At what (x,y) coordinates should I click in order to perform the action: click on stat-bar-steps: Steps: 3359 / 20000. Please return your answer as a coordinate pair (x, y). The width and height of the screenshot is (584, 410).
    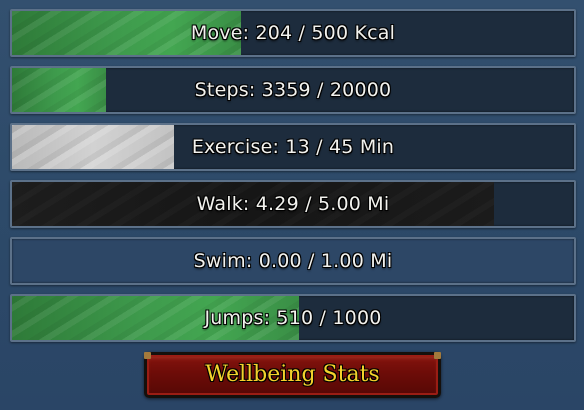
    Looking at the image, I should click on (293, 90).